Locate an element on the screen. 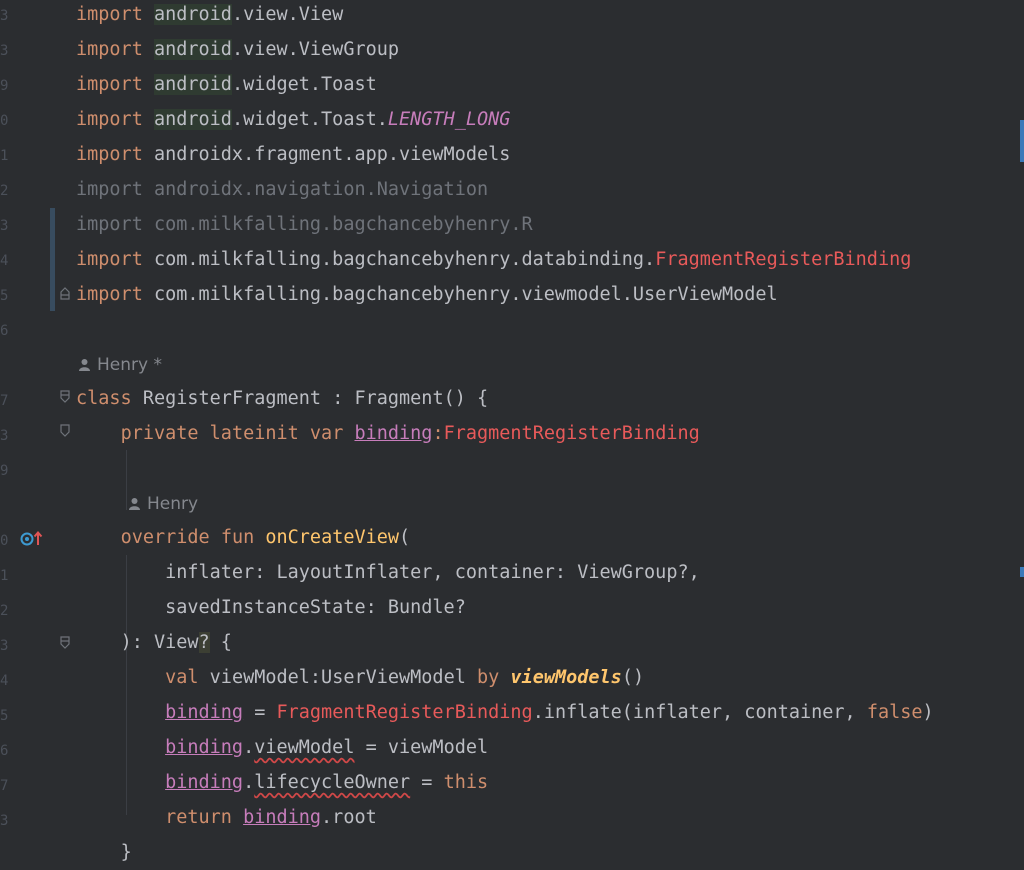 The image size is (1024, 870). import-path: androidx.fragment.app.viewModels is located at coordinates (332, 154).